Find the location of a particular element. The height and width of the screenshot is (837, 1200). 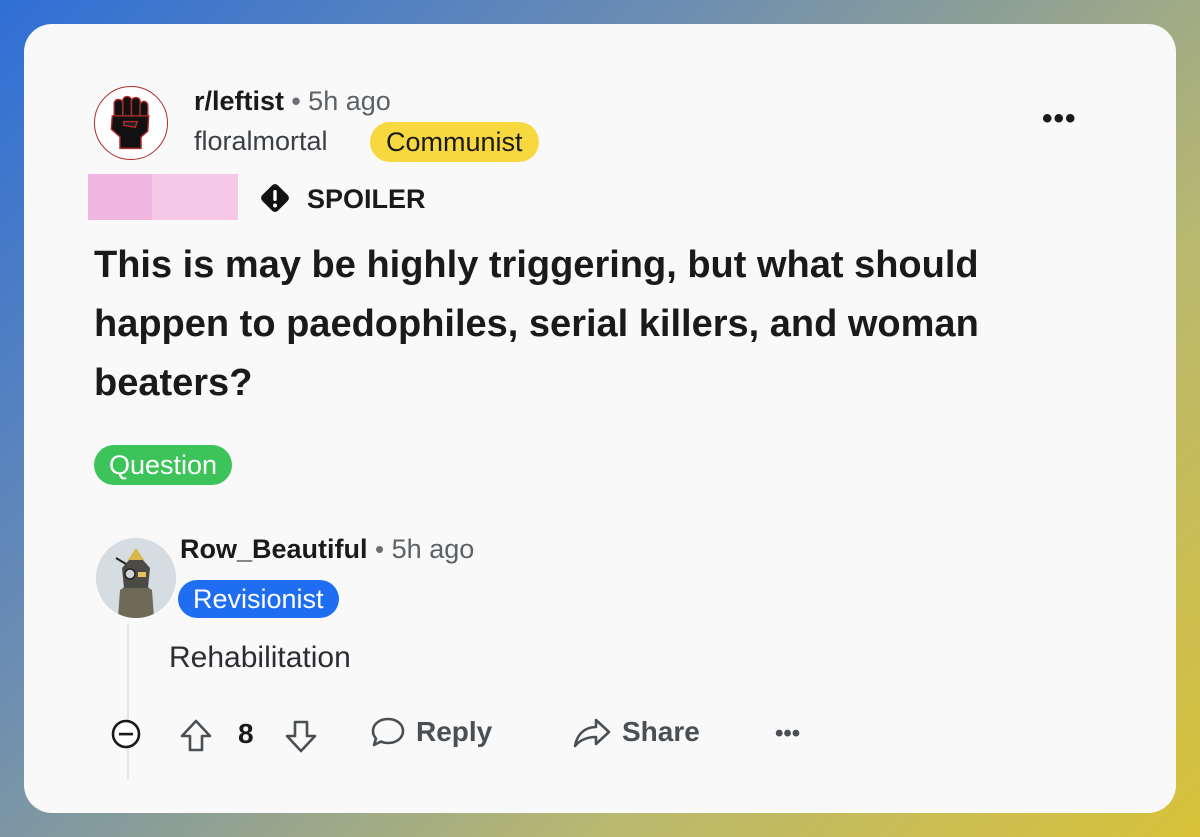

post-meta: r/leftist • 5h ago is located at coordinates (292, 101).